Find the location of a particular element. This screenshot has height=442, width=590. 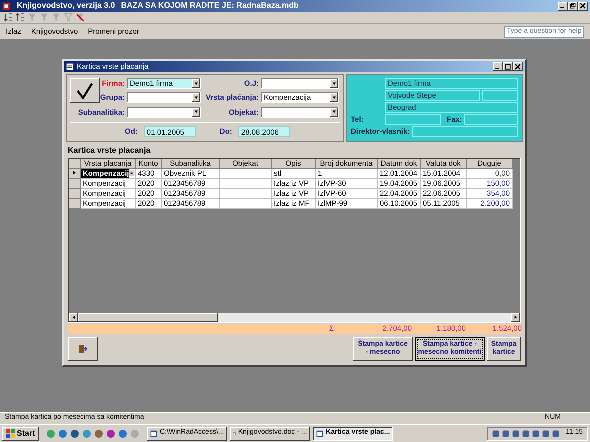

sort-descending-icon is located at coordinates (20, 17).